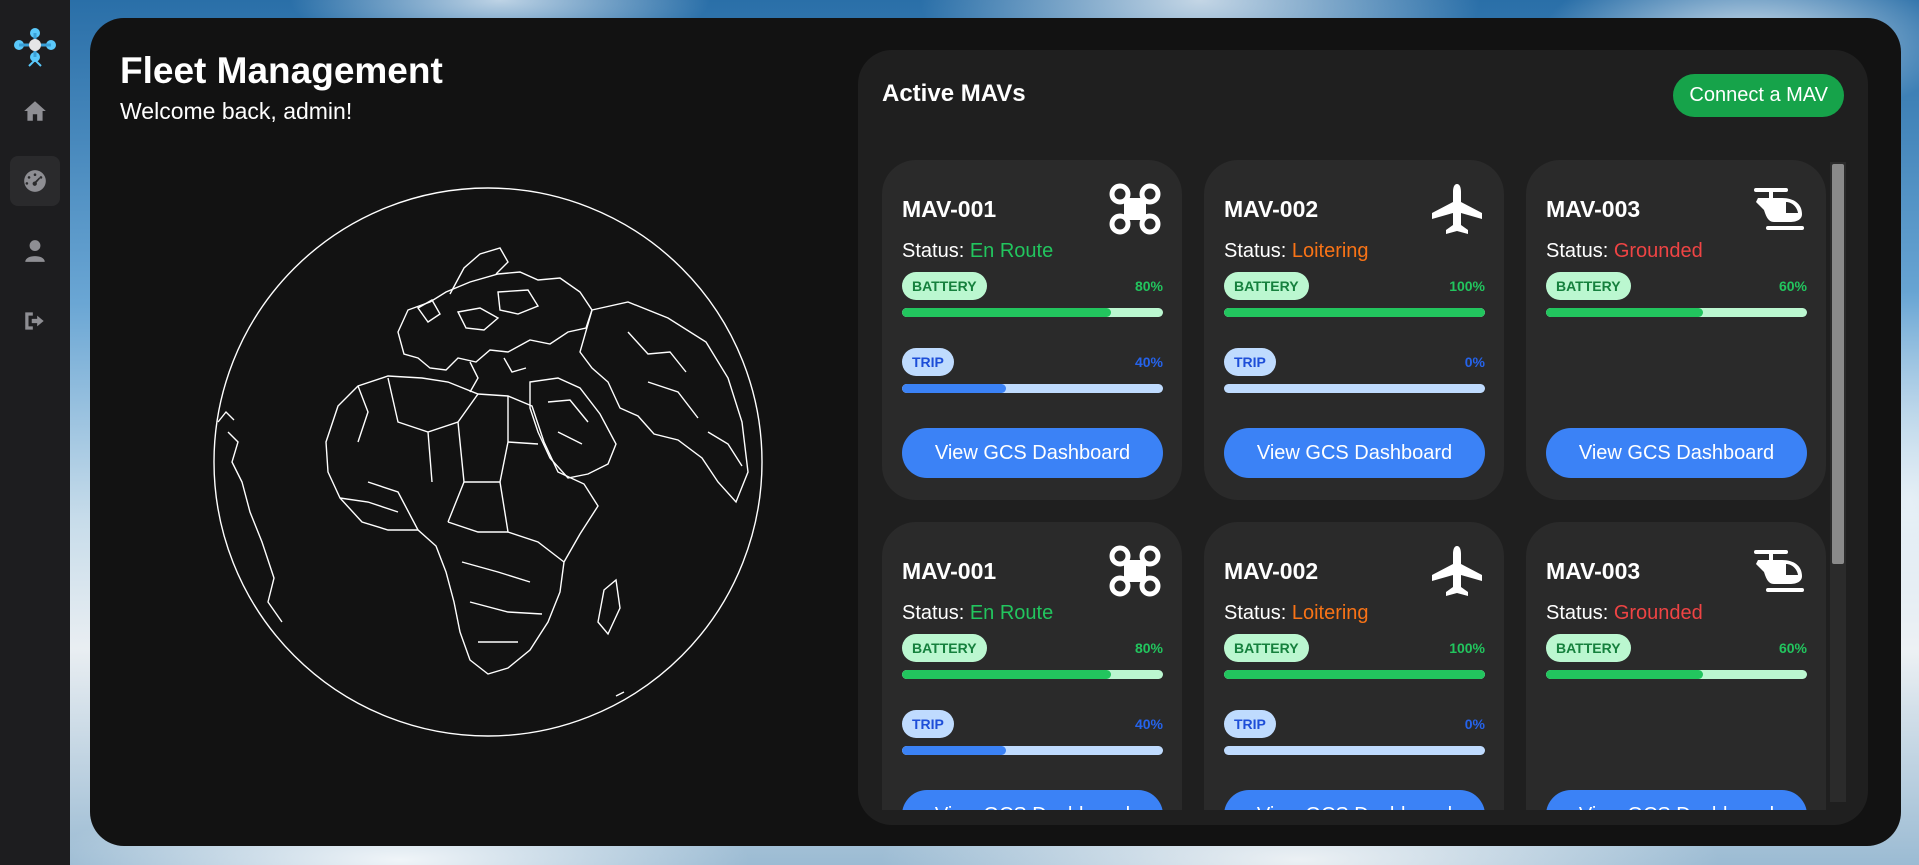  What do you see at coordinates (1792, 286) in the screenshot?
I see `battery-percent: 60%` at bounding box center [1792, 286].